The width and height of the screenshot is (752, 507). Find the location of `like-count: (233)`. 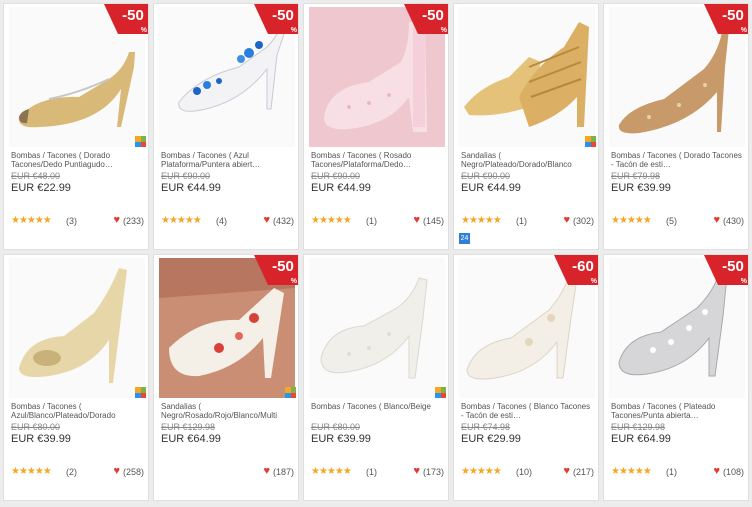

like-count: (233) is located at coordinates (133, 221).